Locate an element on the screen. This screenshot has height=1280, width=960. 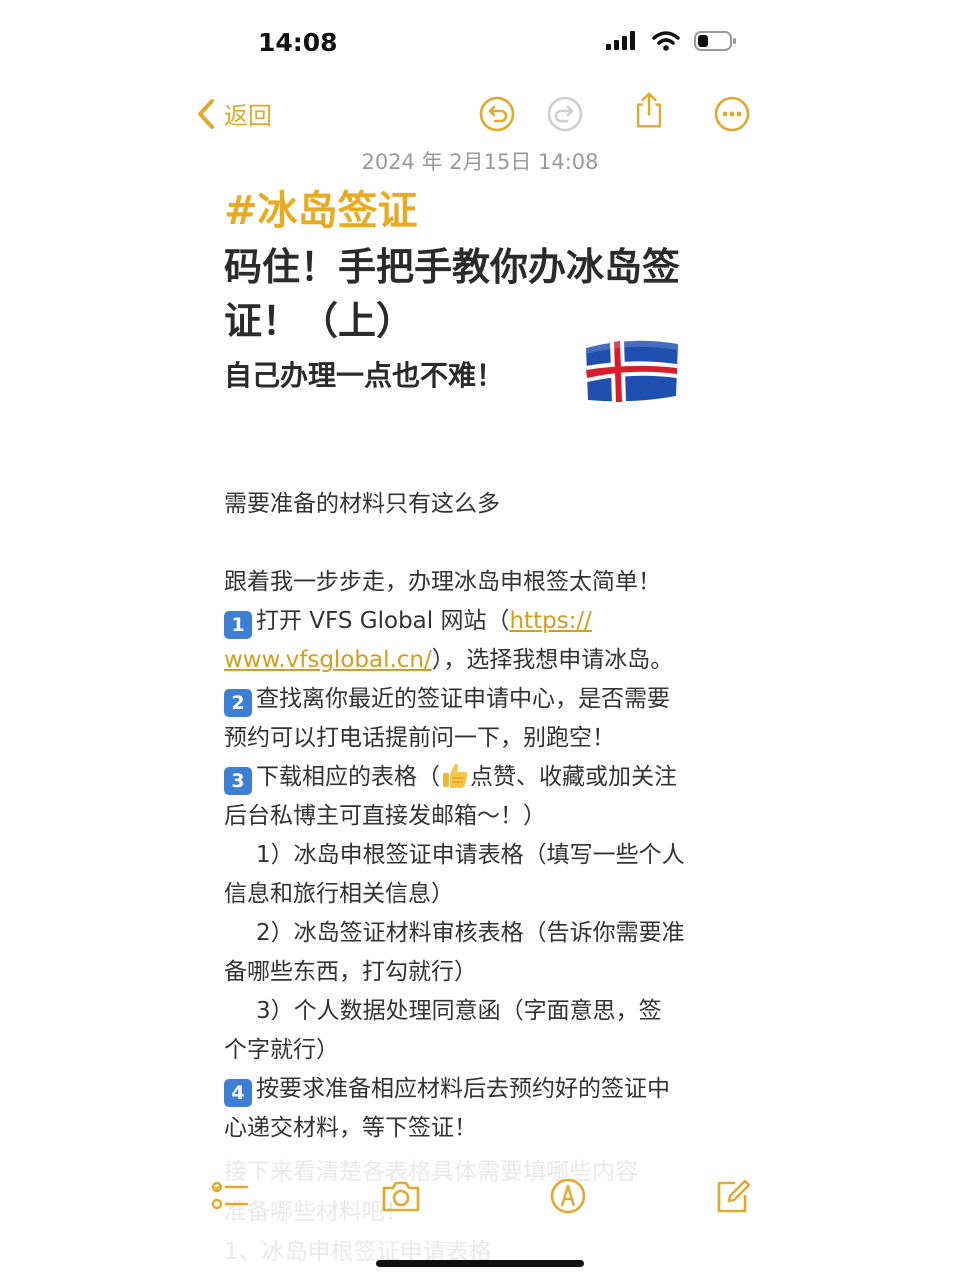
text-line: 信息和旅行相关信息） is located at coordinates (339, 894).